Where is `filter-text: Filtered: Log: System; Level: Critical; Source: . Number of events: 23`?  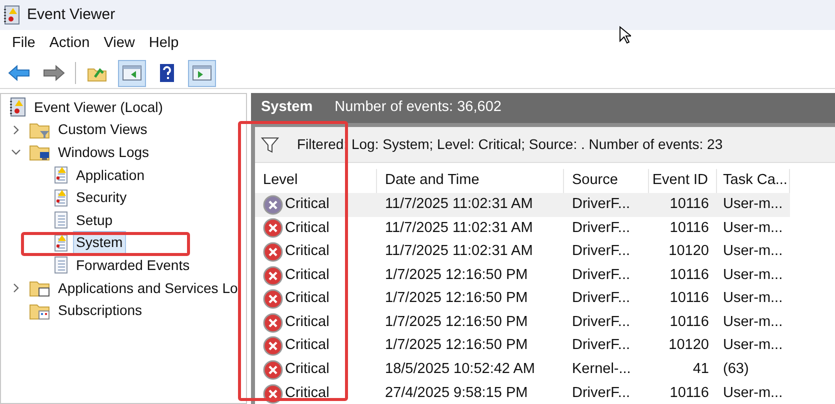
filter-text: Filtered: Log: System; Level: Critical; Source: . Number of events: 23 is located at coordinates (510, 144).